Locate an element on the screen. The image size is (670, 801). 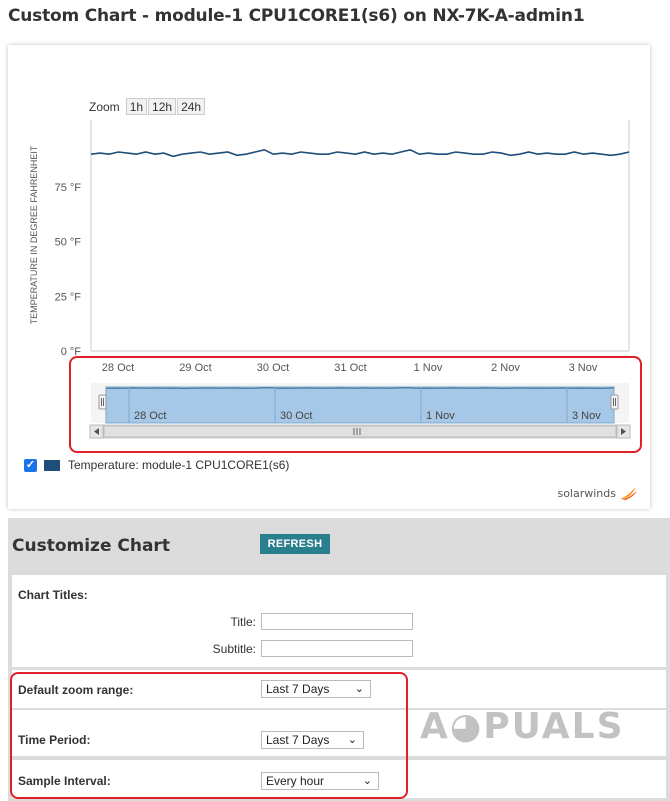
customize-title: Customize Chart is located at coordinates (91, 546).